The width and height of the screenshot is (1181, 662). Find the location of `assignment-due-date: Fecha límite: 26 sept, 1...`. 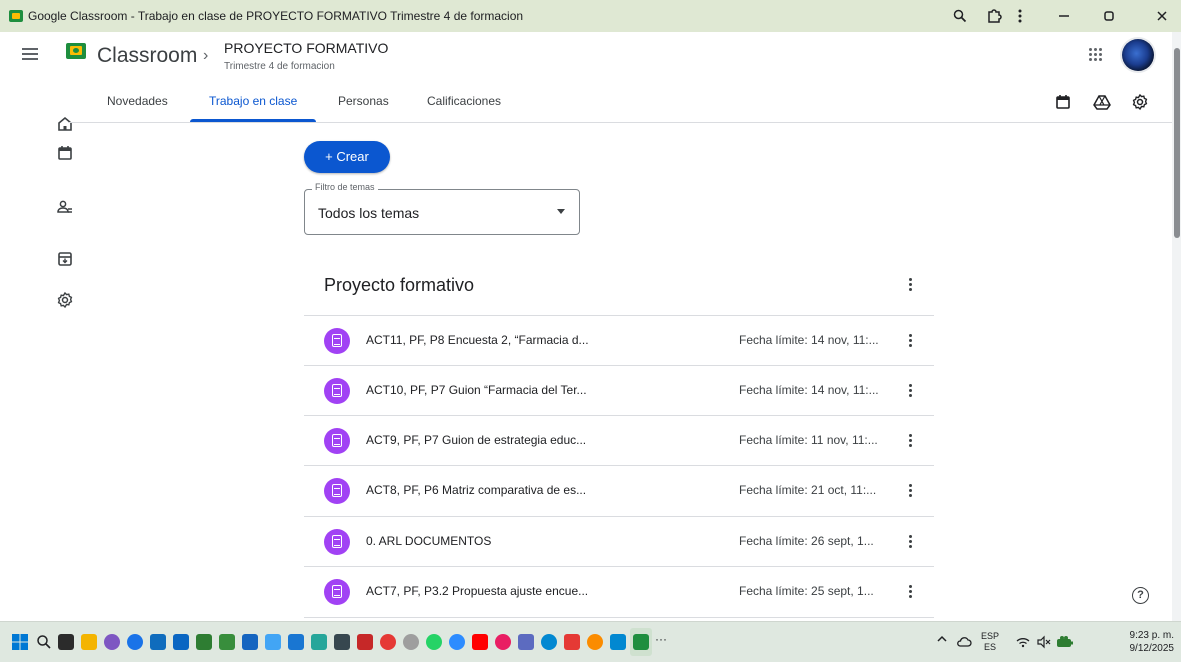

assignment-due-date: Fecha límite: 26 sept, 1... is located at coordinates (806, 541).